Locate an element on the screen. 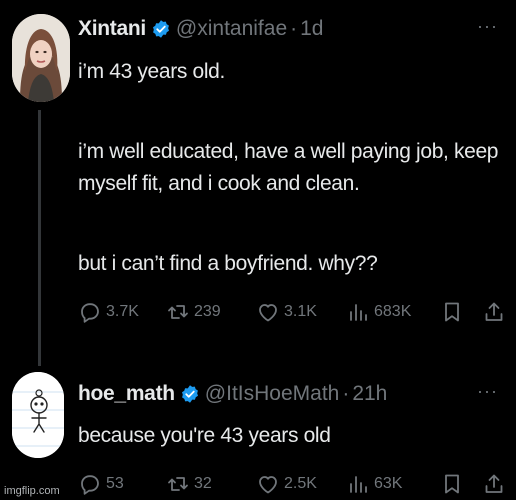 This screenshot has width=516, height=500. reply-button: 3.7K is located at coordinates (108, 312).